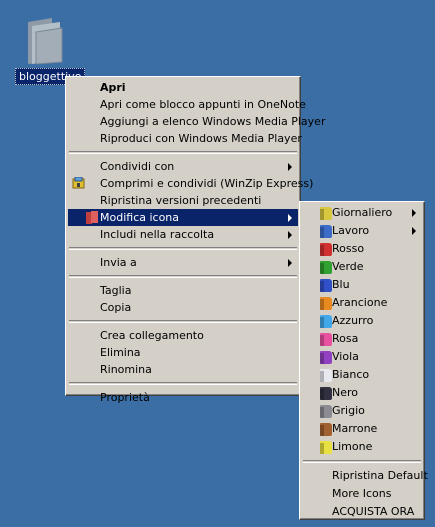 The image size is (435, 527). What do you see at coordinates (183, 290) in the screenshot?
I see `menu-item-cut: Taglia` at bounding box center [183, 290].